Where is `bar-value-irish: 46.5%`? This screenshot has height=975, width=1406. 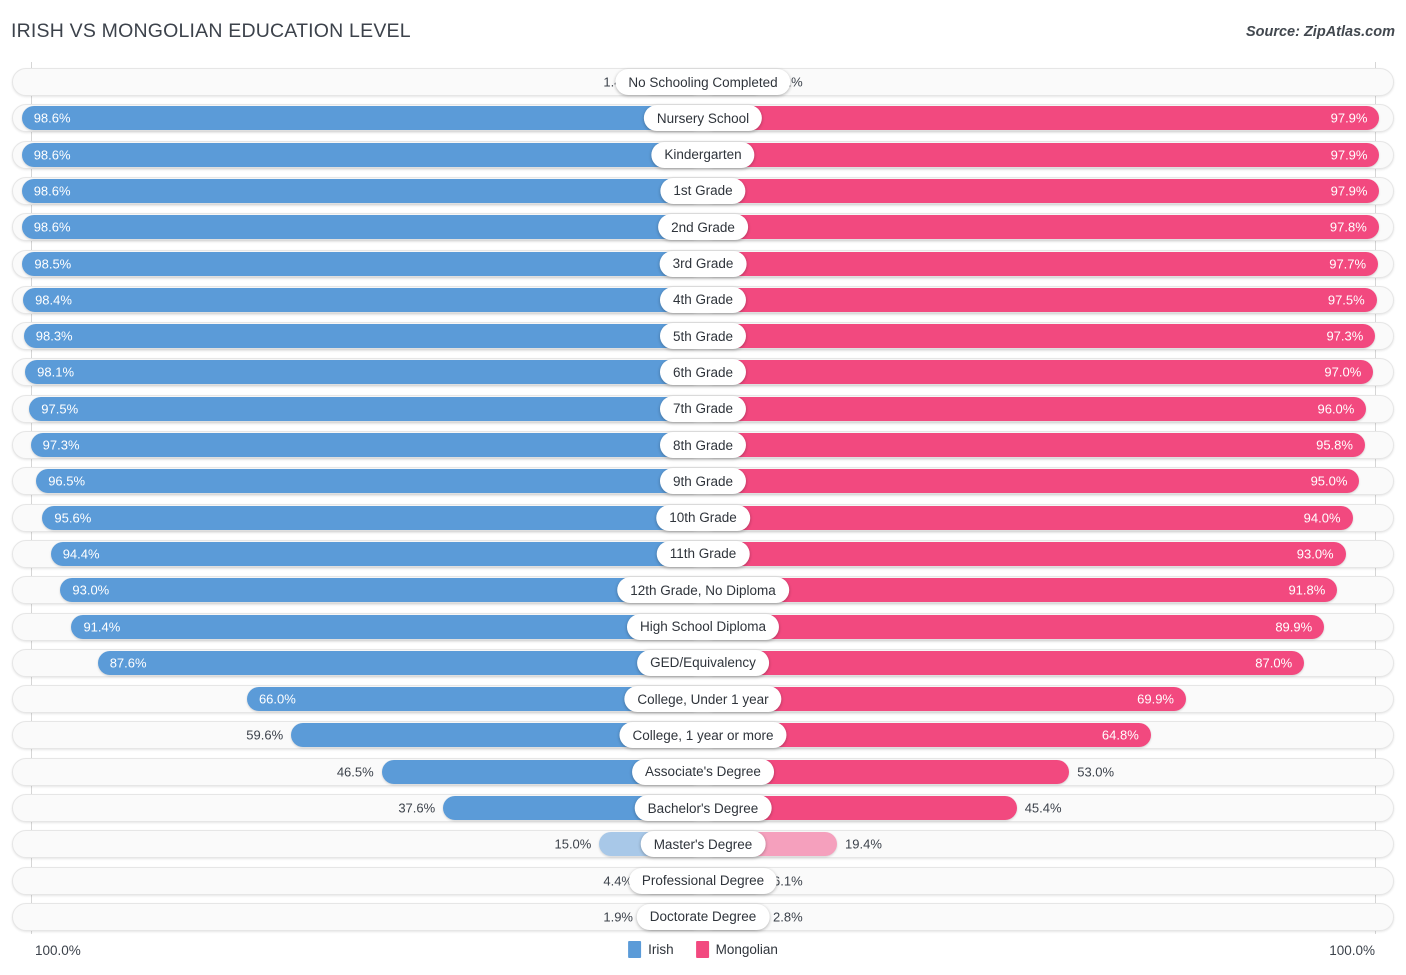
bar-value-irish: 46.5% is located at coordinates (355, 772).